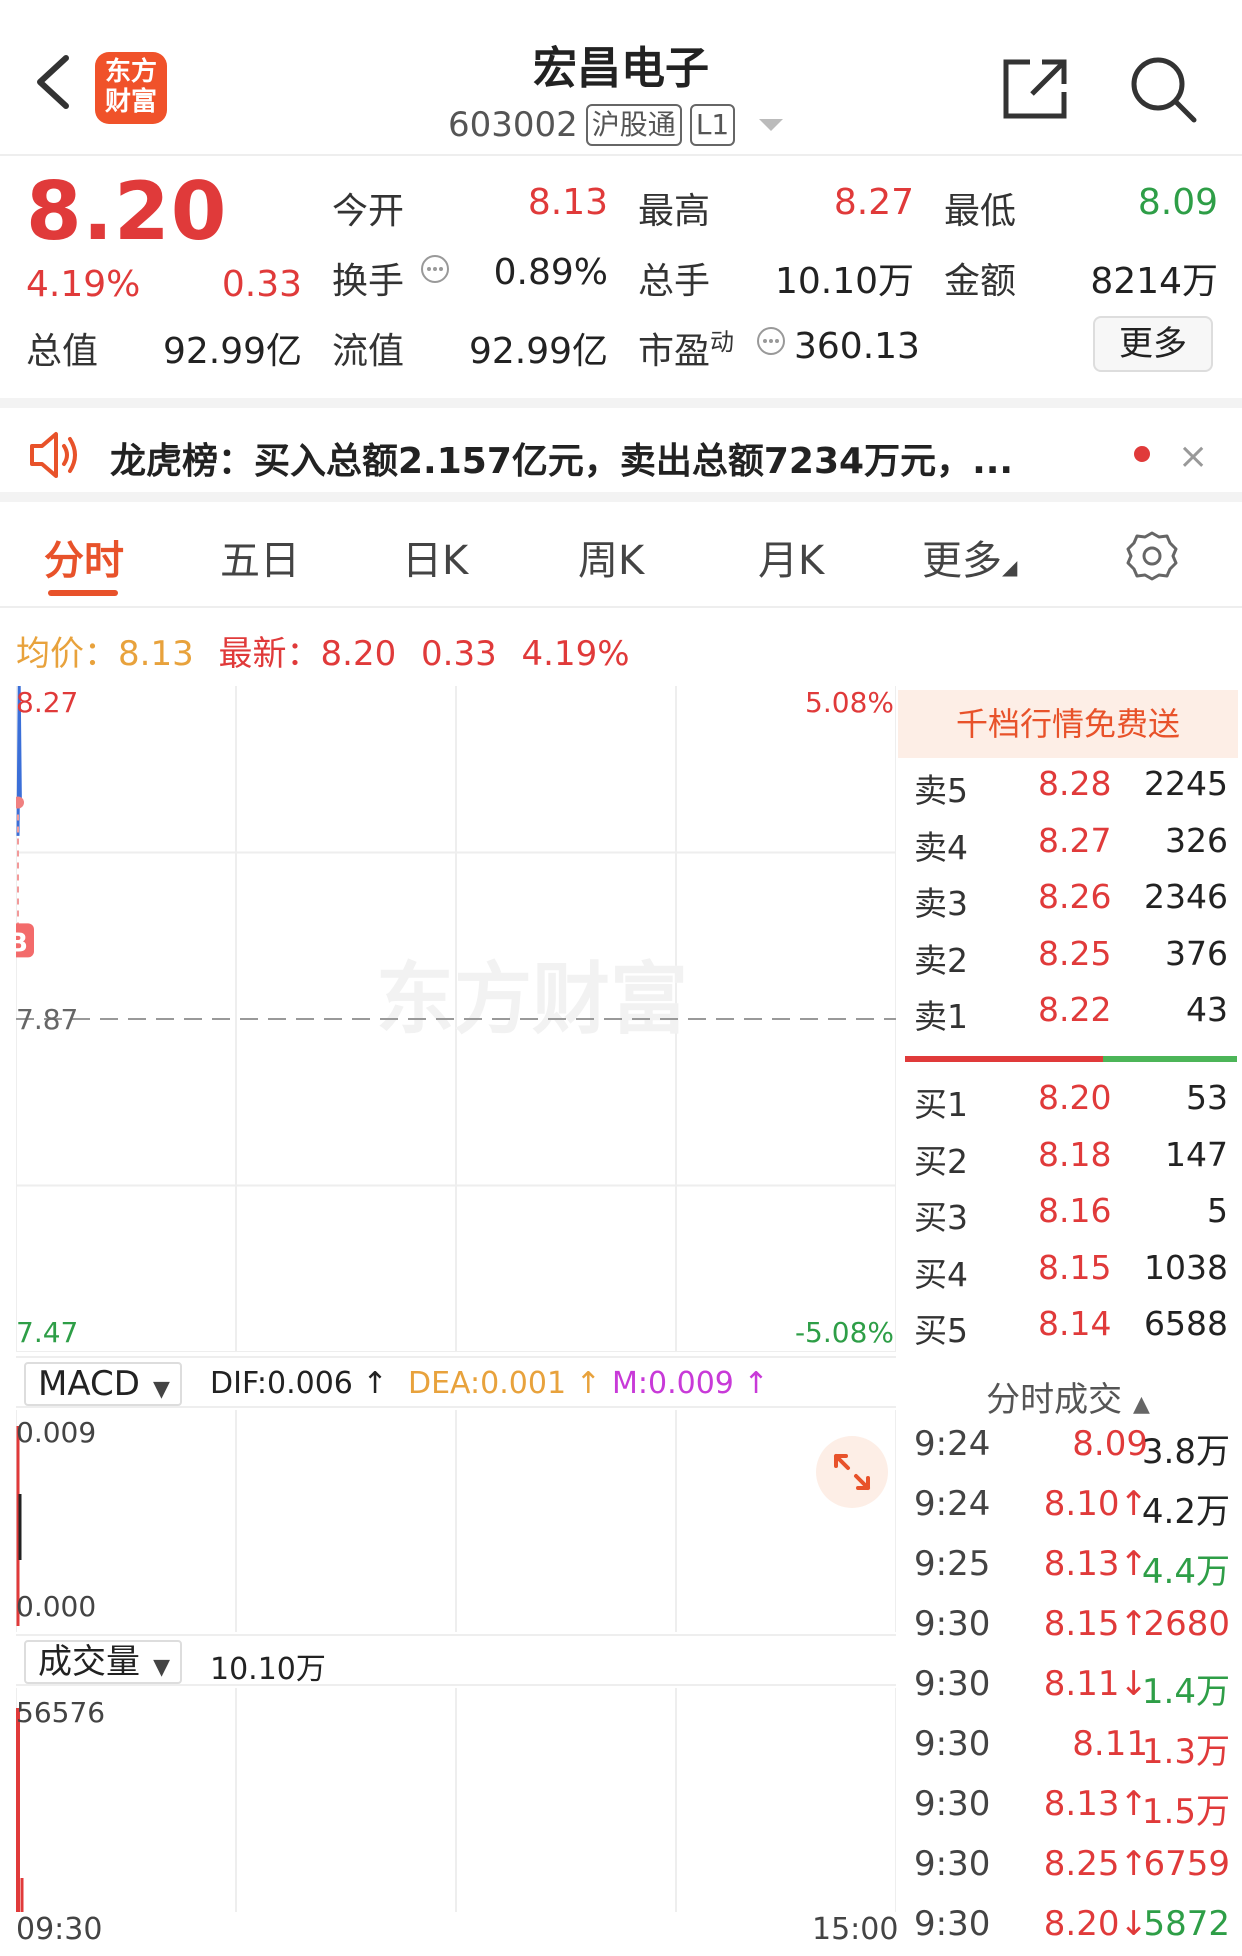  I want to click on trade-volume: 4.2万, so click(1185, 1512).